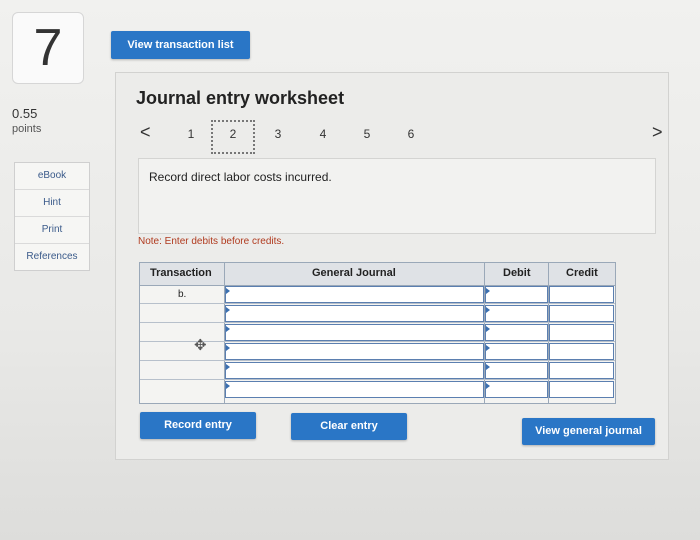  Describe the element at coordinates (52, 257) in the screenshot. I see `sidebar-item-references: References` at that location.